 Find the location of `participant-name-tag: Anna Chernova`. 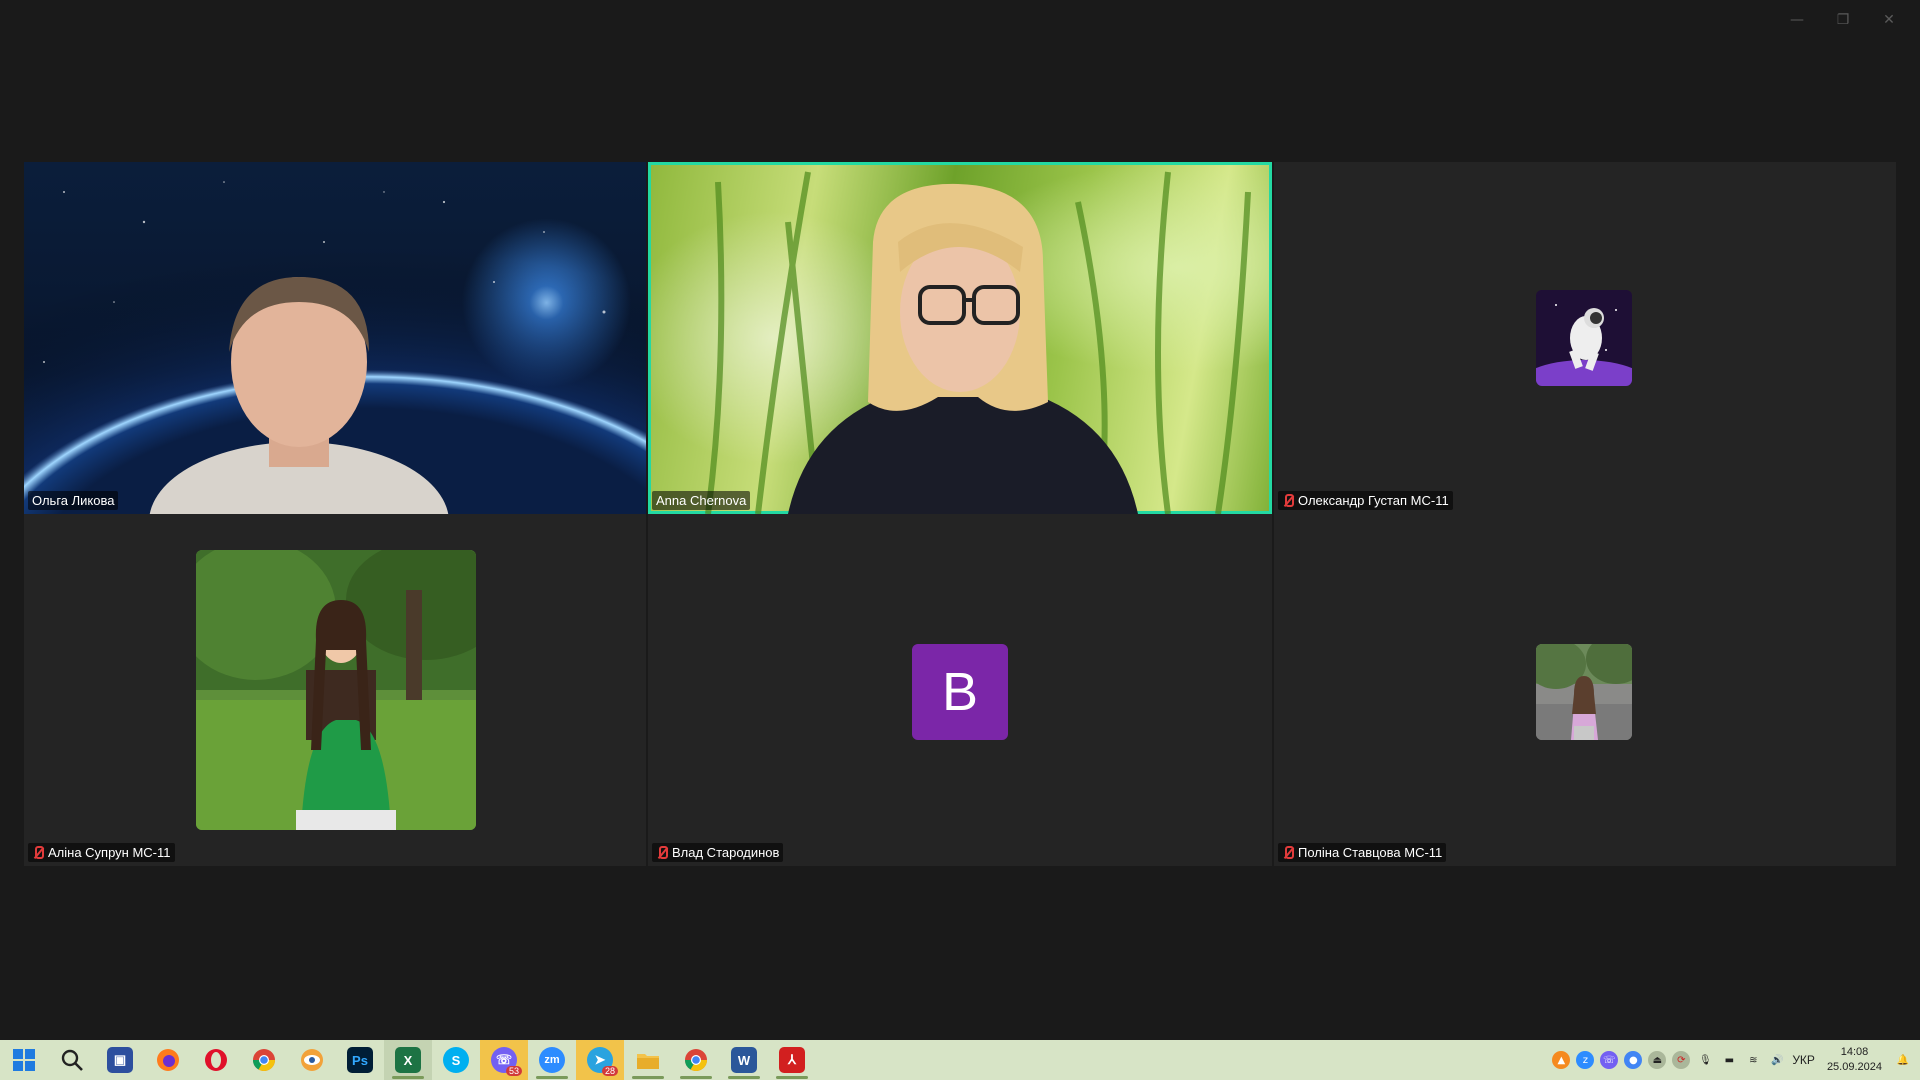

participant-name-tag: Anna Chernova is located at coordinates (701, 500).